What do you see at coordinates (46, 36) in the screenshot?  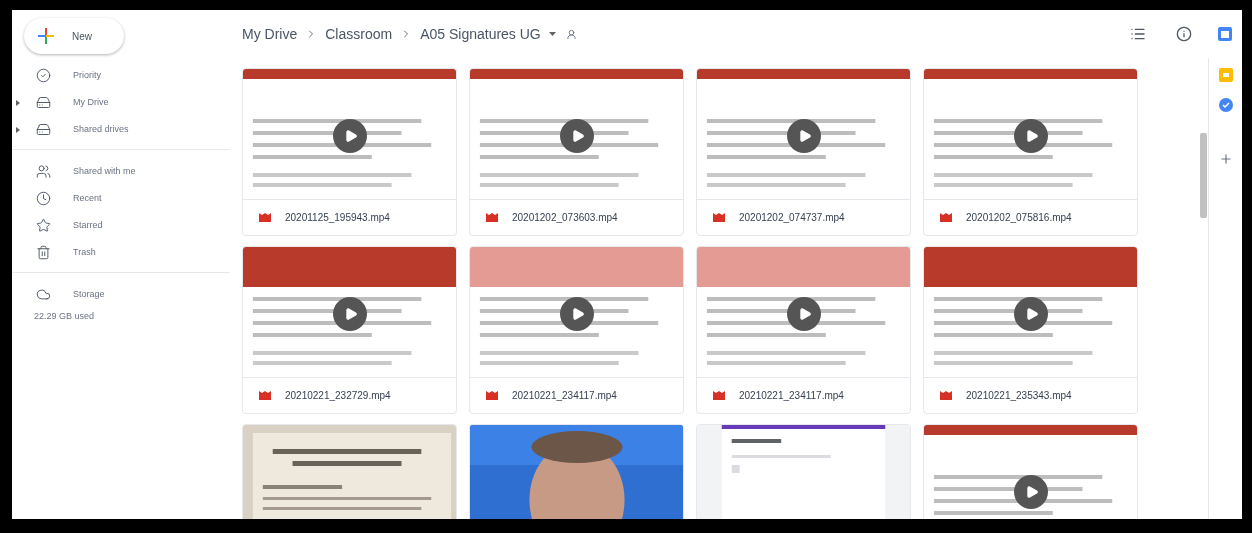 I see `plus-icon` at bounding box center [46, 36].